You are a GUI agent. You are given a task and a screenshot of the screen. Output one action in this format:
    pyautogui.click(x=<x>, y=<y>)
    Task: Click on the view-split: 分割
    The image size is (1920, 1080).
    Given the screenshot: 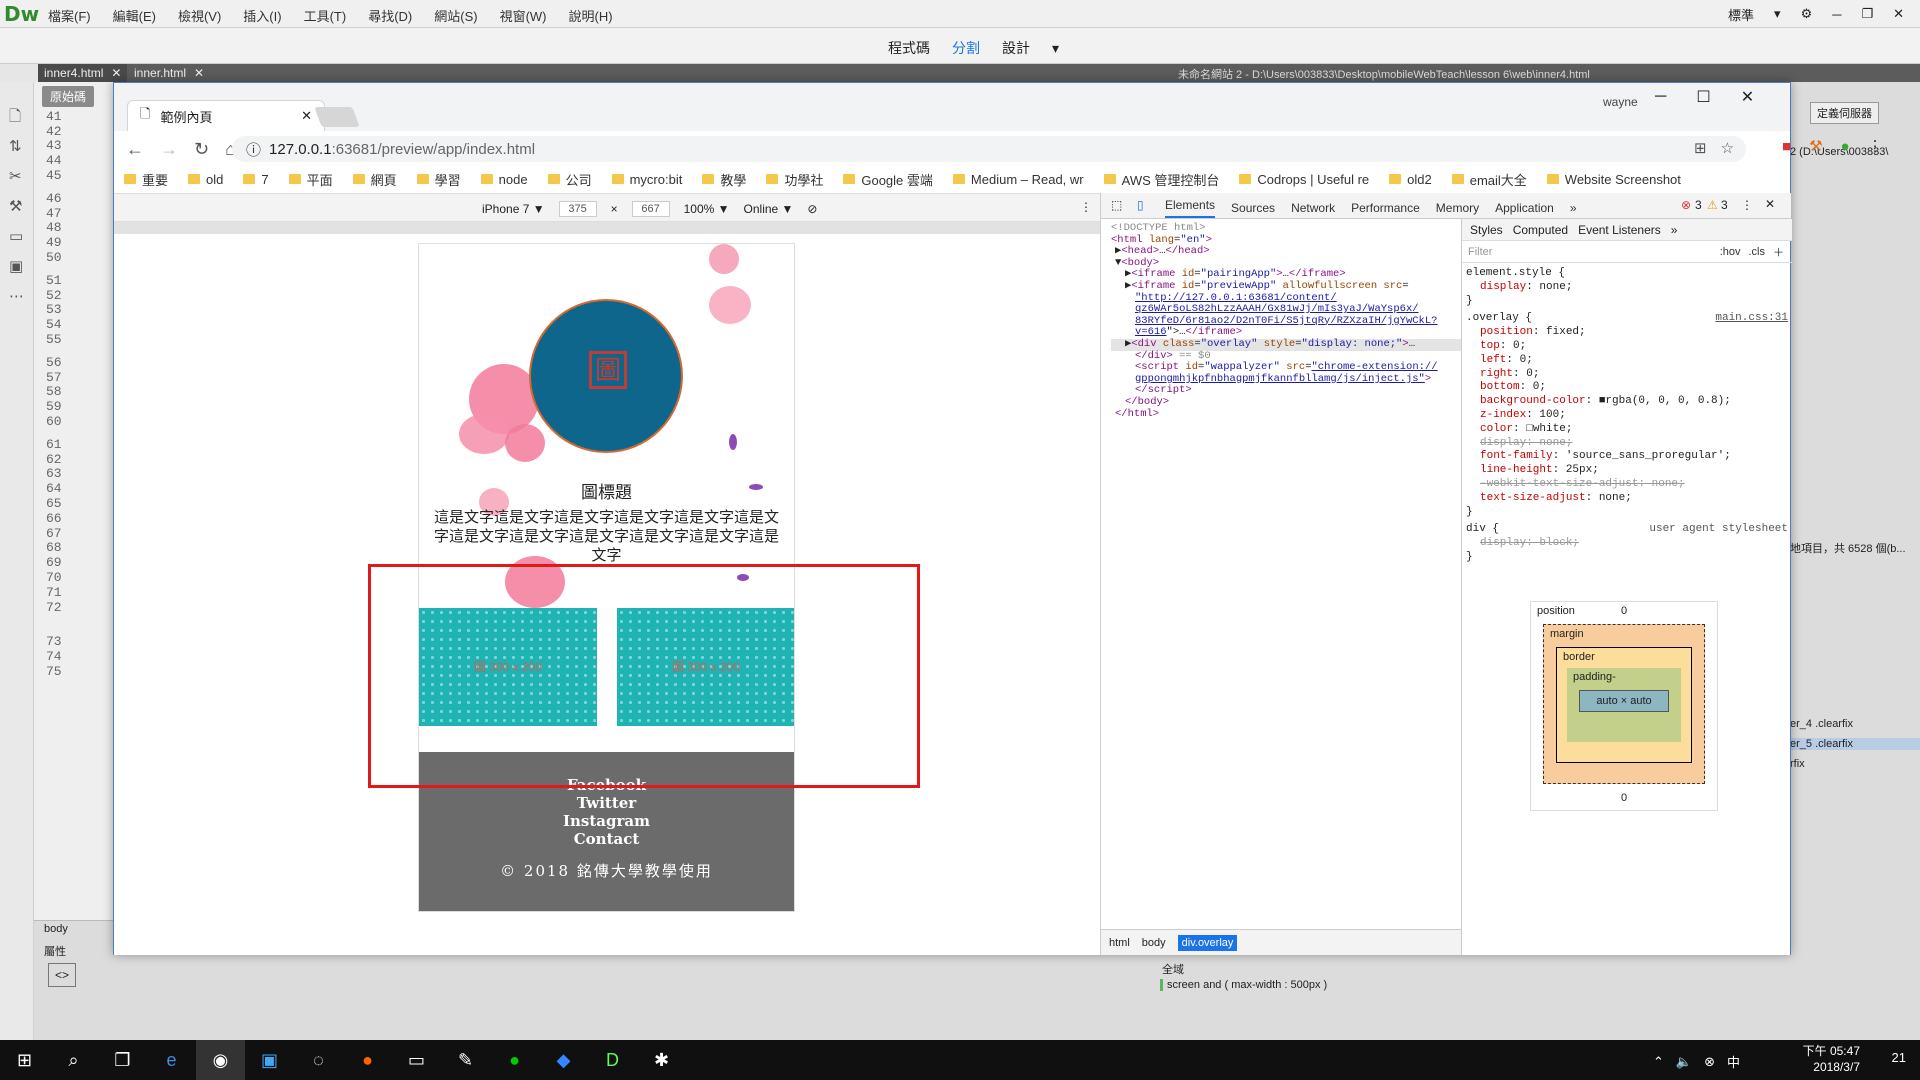 What is the action you would take?
    pyautogui.click(x=966, y=48)
    